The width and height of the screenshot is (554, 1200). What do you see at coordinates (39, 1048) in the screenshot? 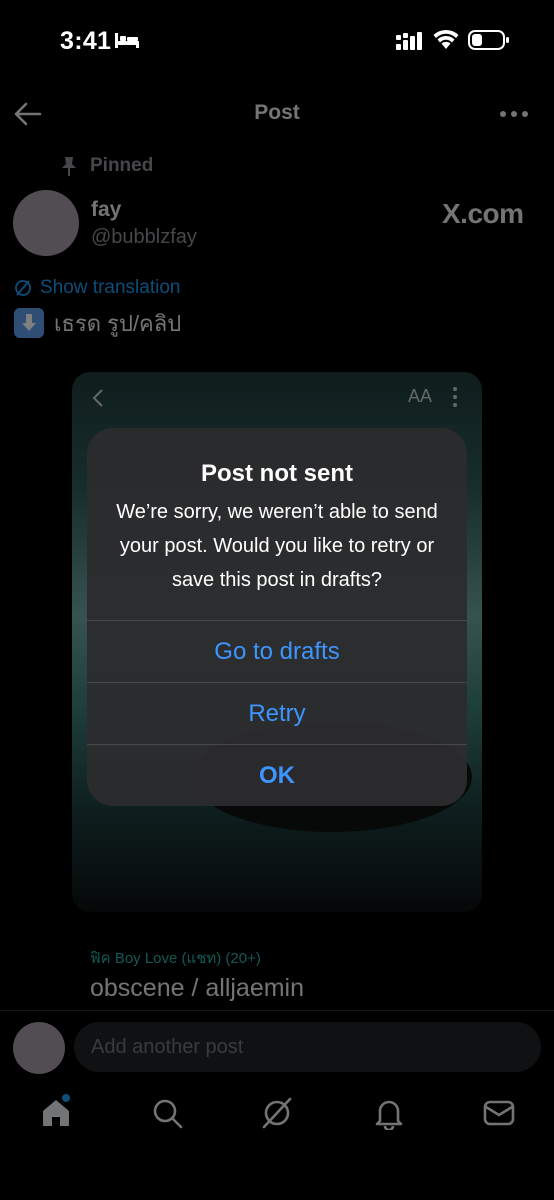
I see `current-user-avatar` at bounding box center [39, 1048].